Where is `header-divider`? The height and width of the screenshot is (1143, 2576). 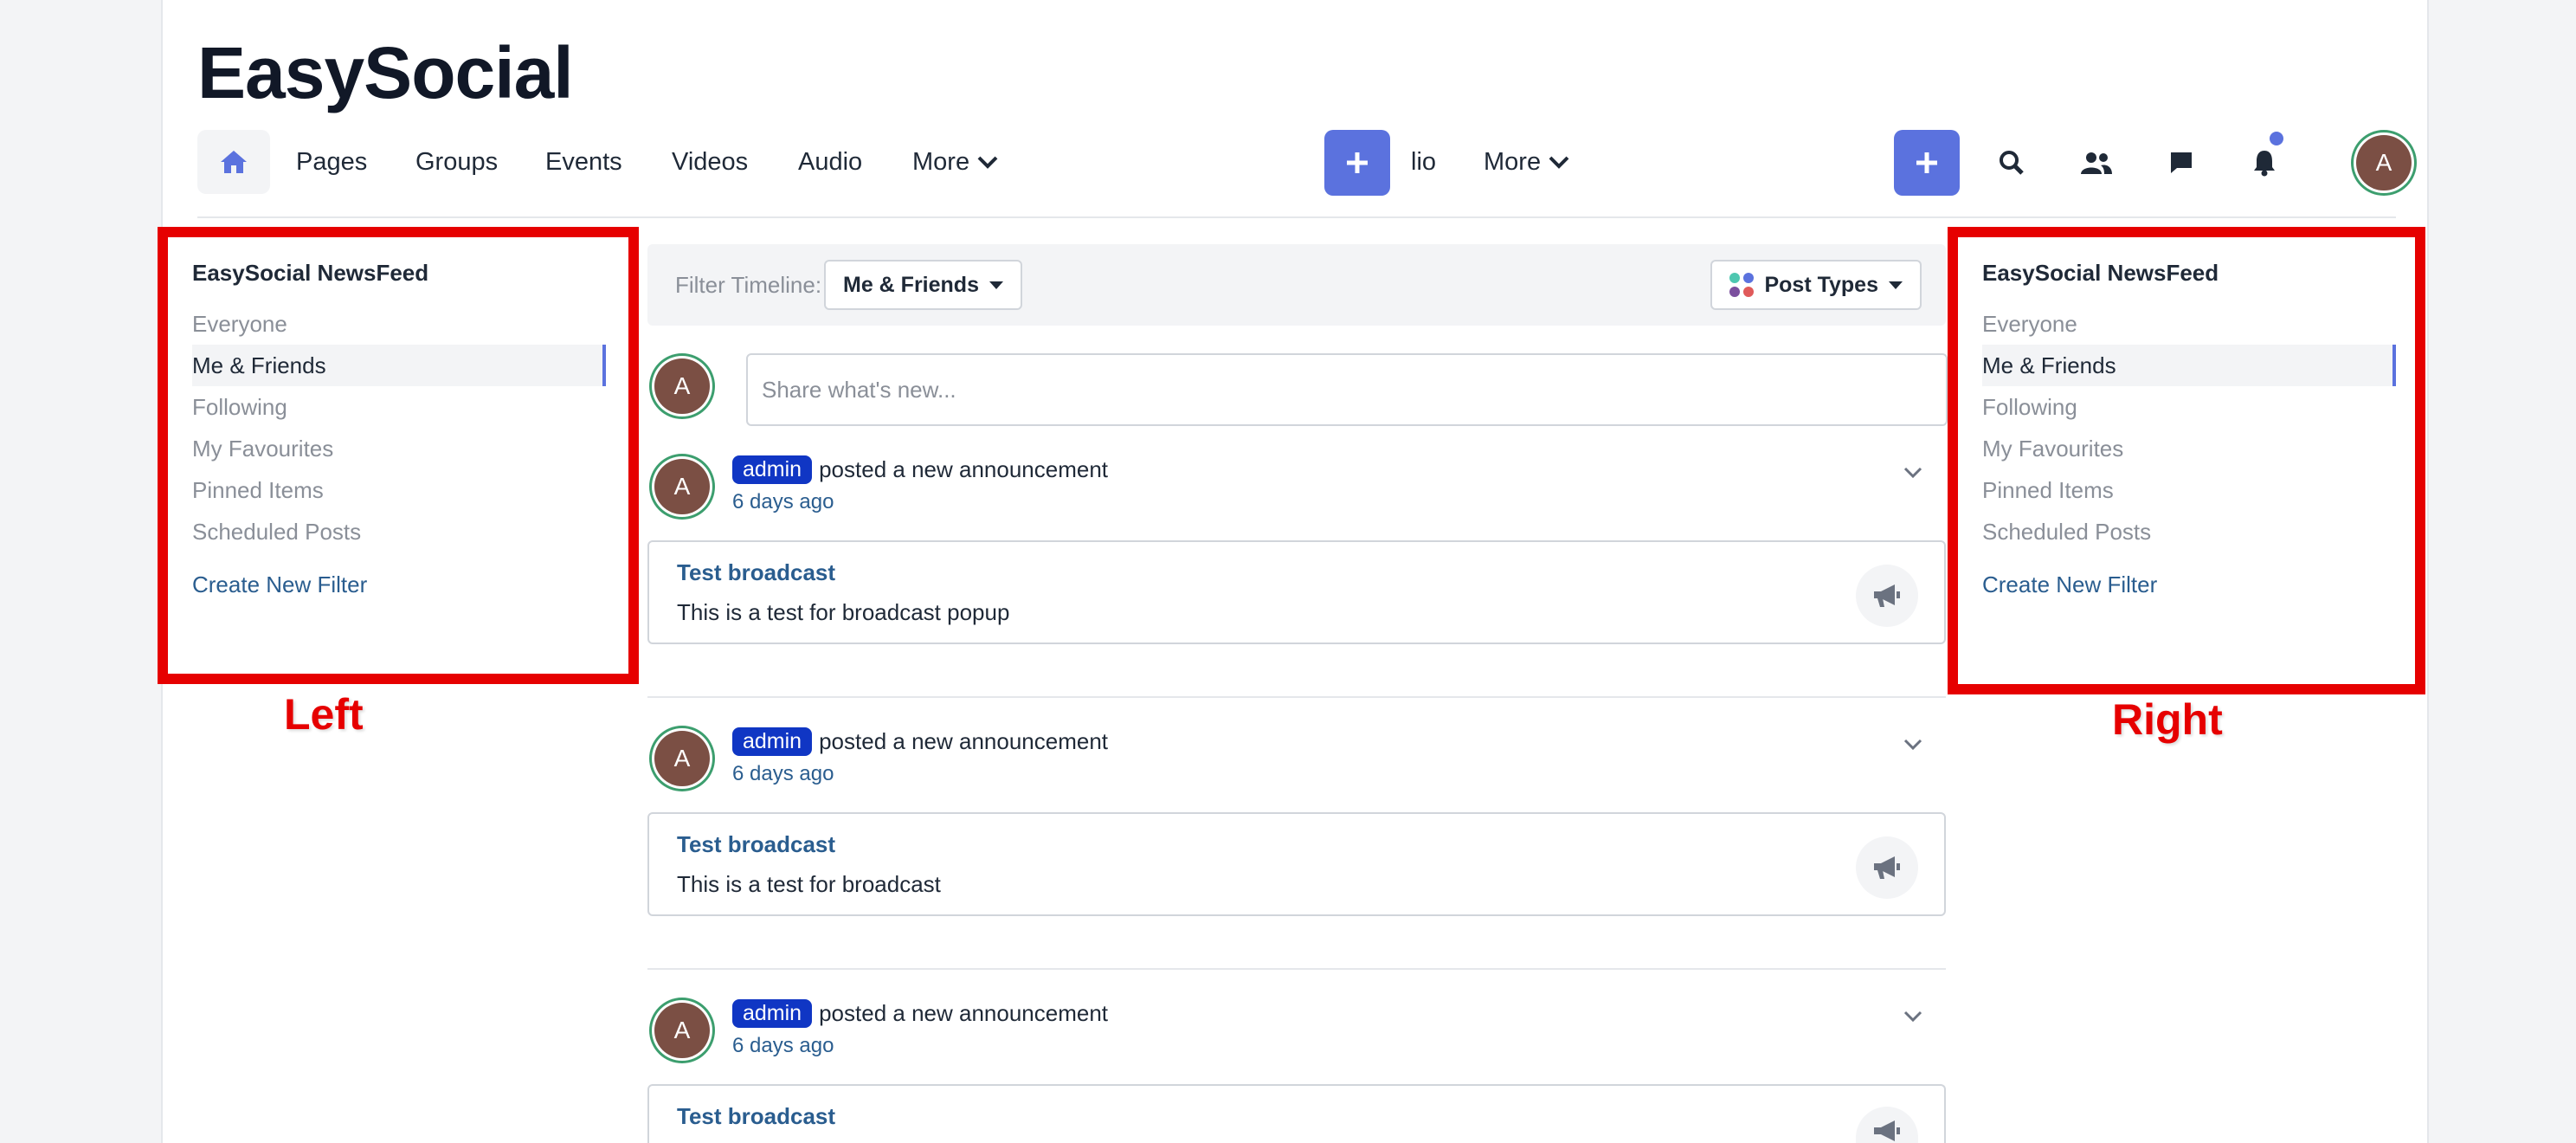 header-divider is located at coordinates (1296, 217).